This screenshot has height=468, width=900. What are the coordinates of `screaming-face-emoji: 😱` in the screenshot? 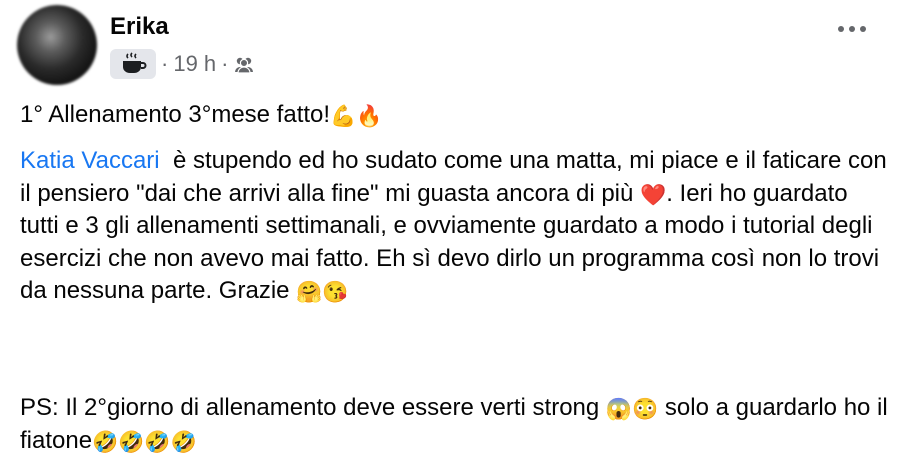 It's located at (619, 409).